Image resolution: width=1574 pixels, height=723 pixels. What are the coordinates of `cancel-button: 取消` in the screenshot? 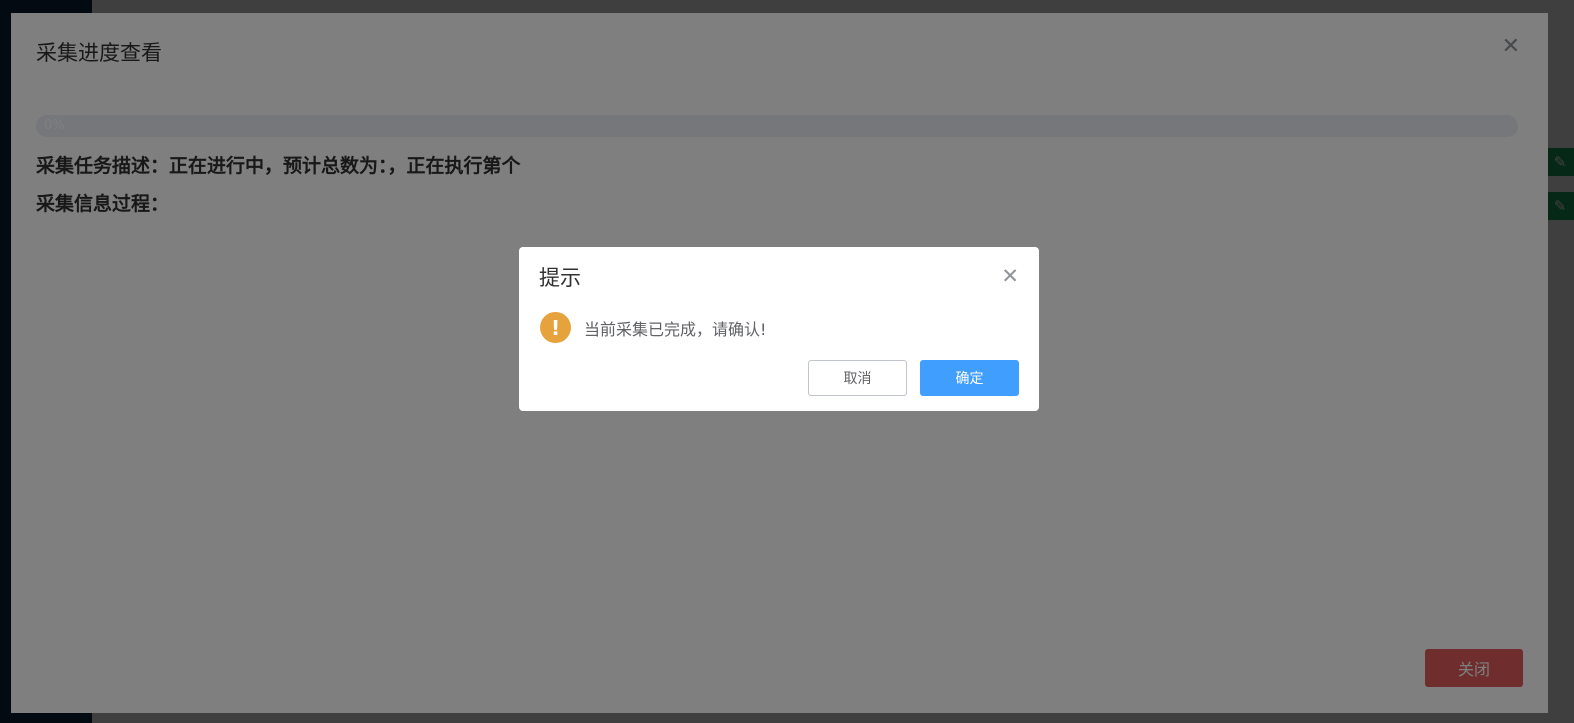 It's located at (857, 378).